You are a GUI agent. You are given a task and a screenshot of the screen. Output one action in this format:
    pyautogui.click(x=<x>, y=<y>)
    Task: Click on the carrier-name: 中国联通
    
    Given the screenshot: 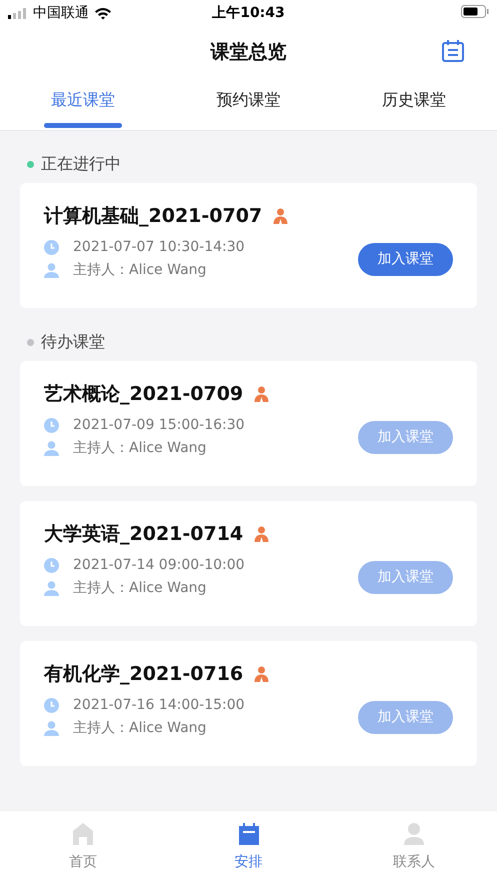 What is the action you would take?
    pyautogui.click(x=61, y=13)
    